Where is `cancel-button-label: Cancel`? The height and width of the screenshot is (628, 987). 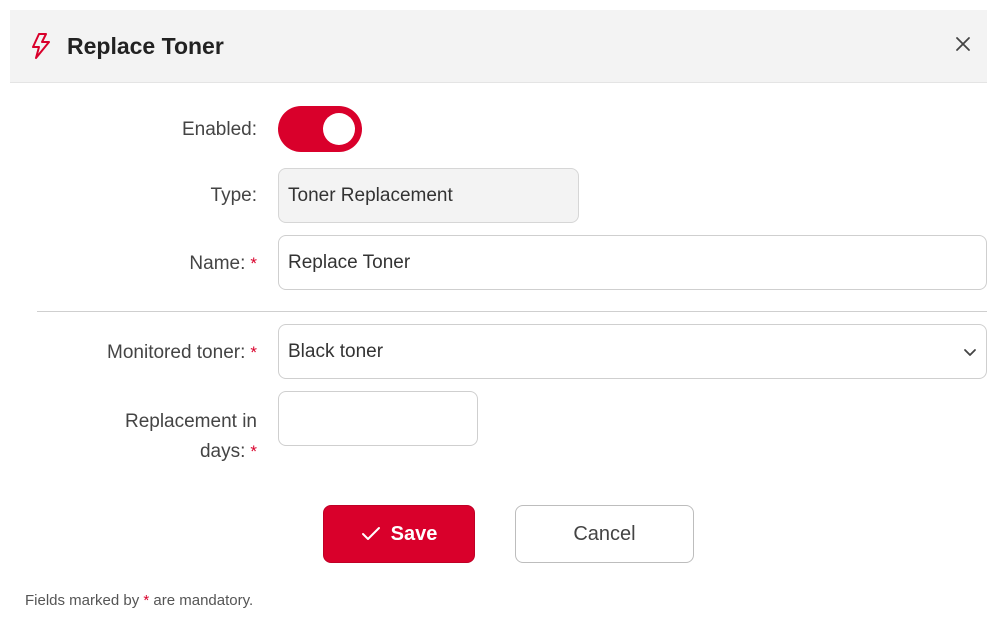
cancel-button-label: Cancel is located at coordinates (604, 533).